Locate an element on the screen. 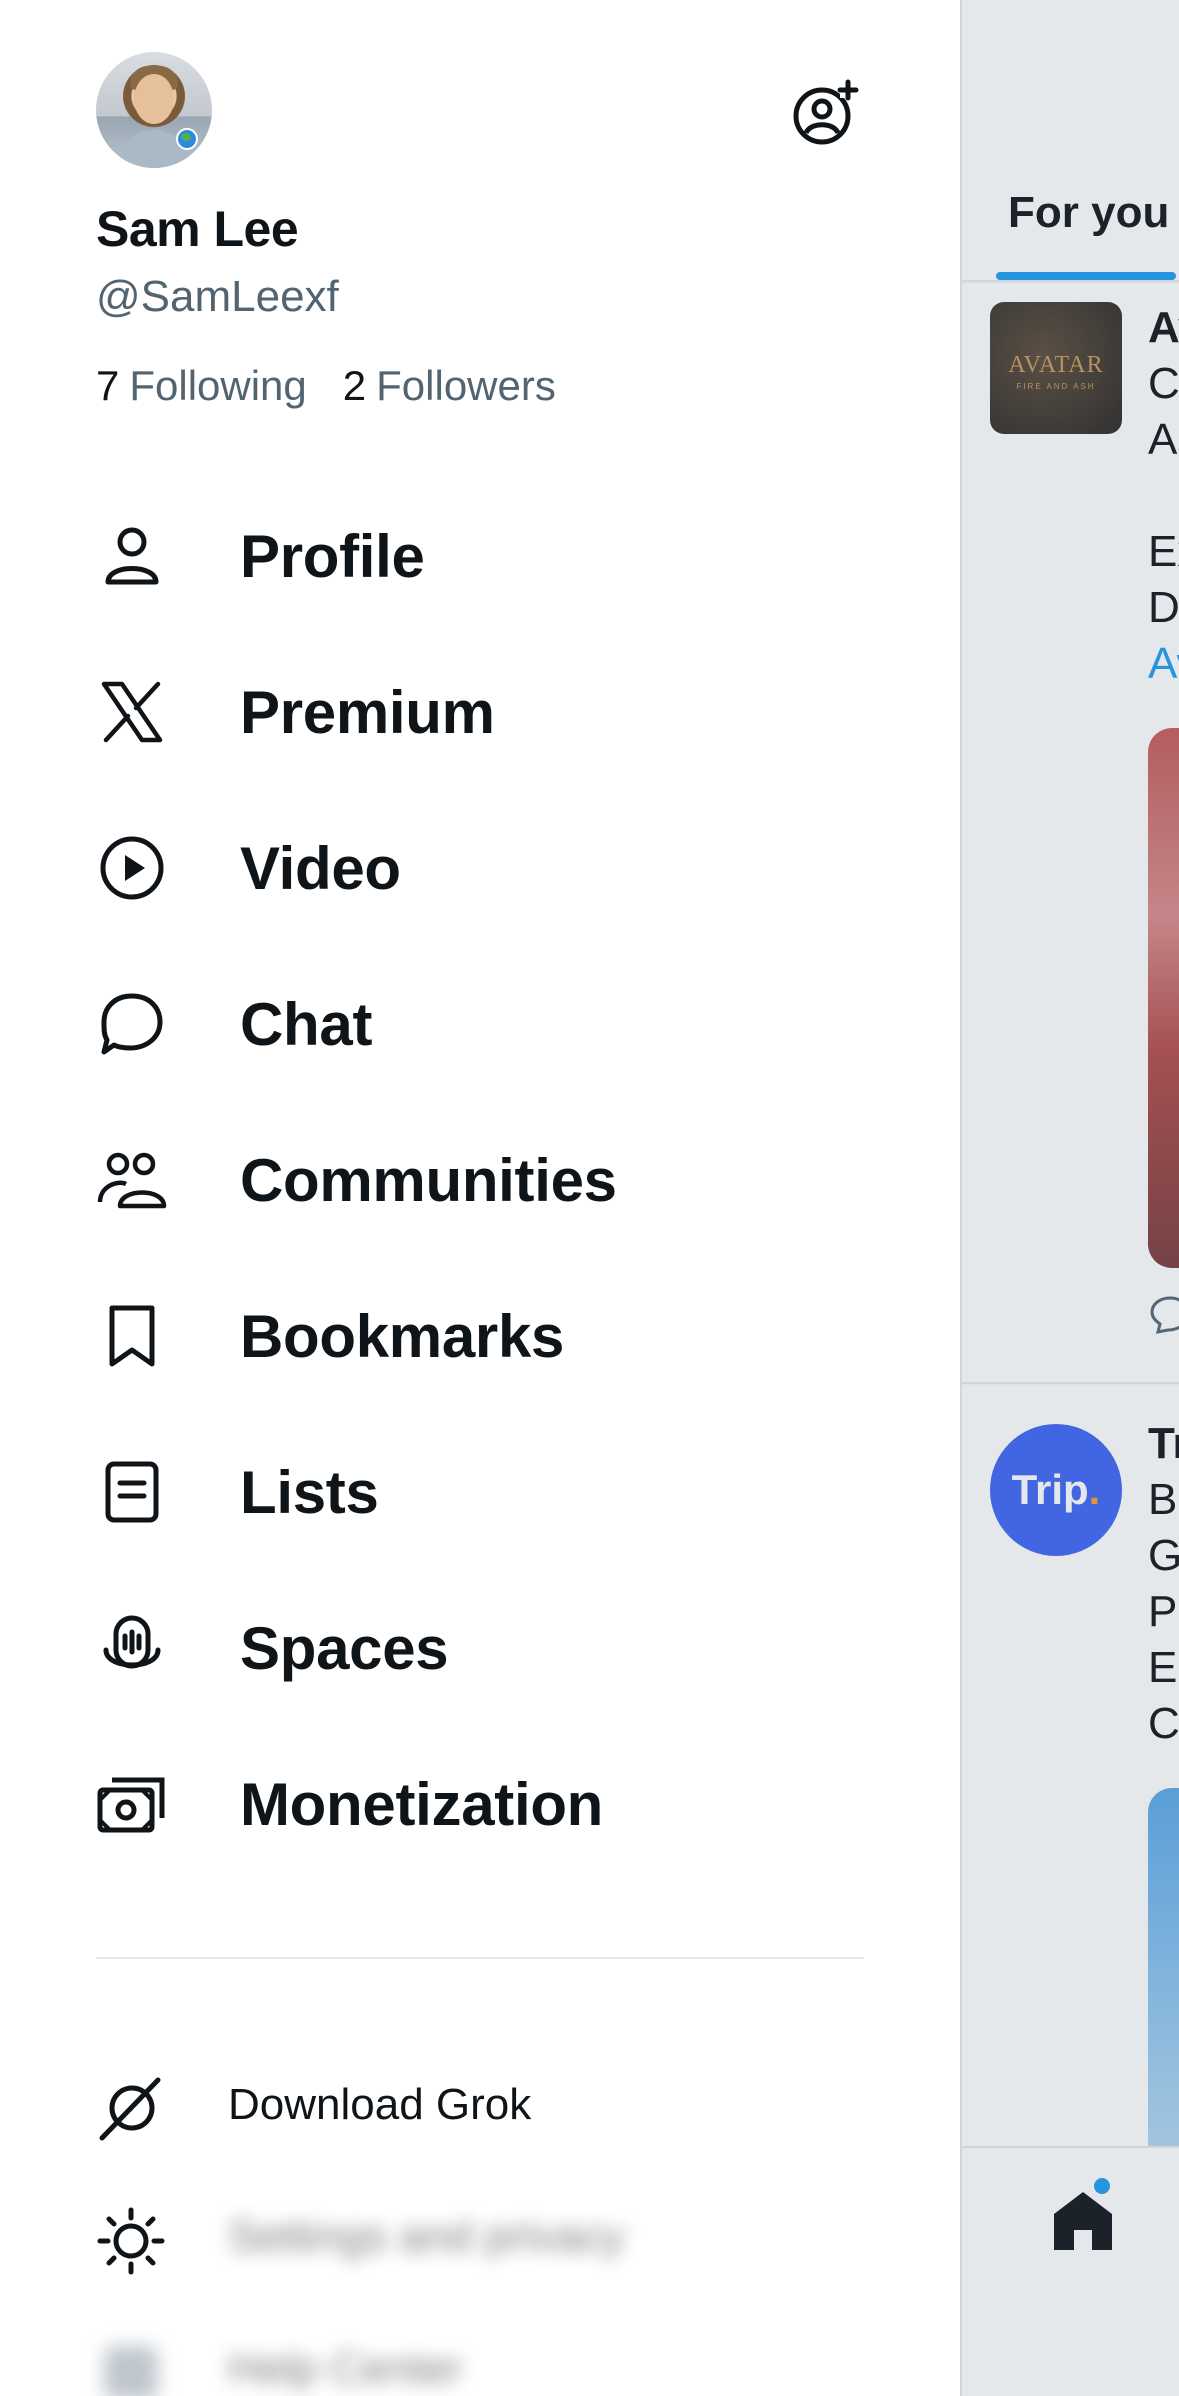 Image resolution: width=1179 pixels, height=2396 pixels. thumb-title: AVATAR is located at coordinates (1056, 365).